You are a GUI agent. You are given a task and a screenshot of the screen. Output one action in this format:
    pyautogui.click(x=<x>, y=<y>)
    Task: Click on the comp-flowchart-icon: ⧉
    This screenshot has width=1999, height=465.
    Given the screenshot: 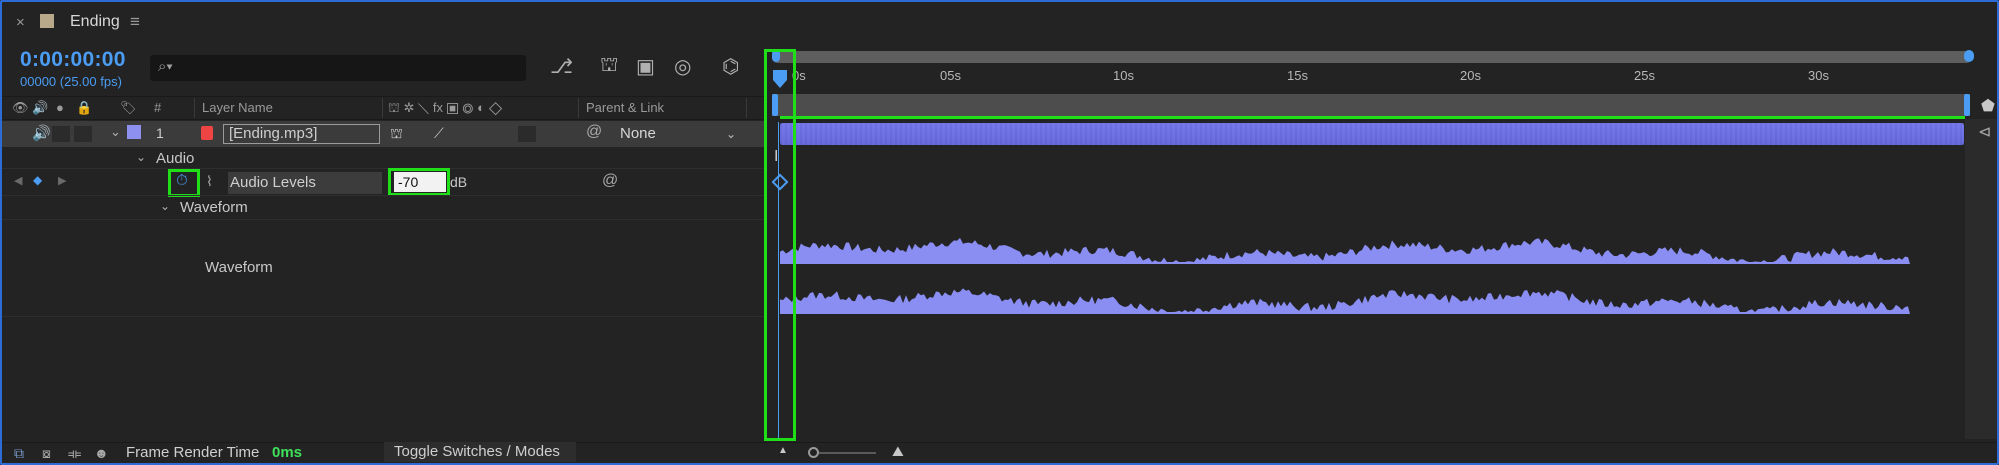 What is the action you would take?
    pyautogui.click(x=19, y=453)
    